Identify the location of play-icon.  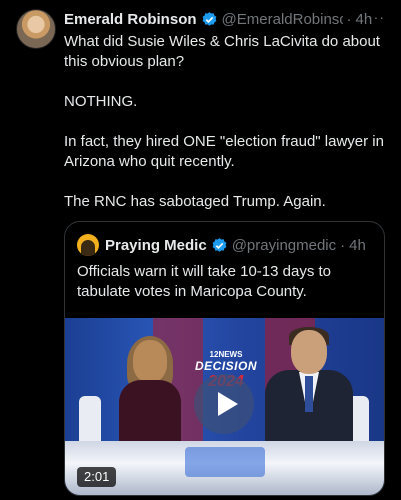
(224, 404).